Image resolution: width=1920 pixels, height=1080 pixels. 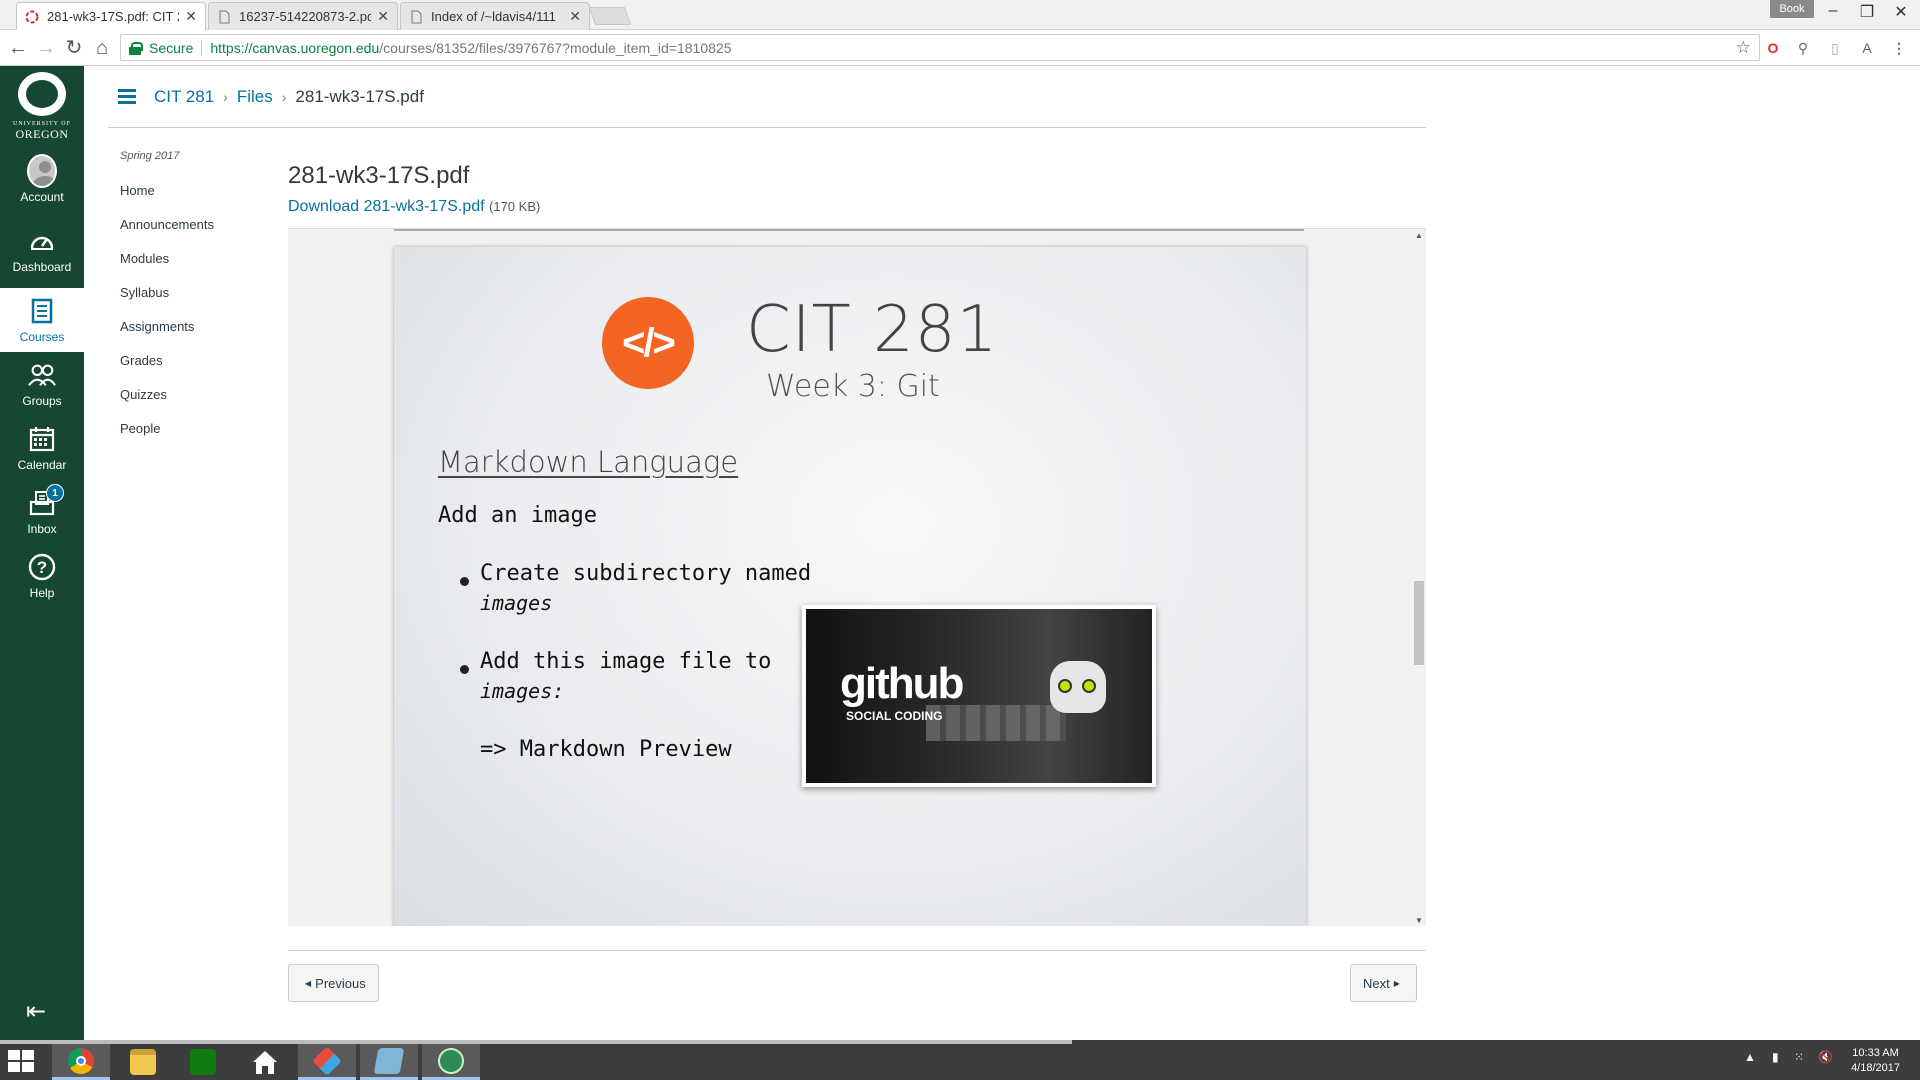 What do you see at coordinates (1376, 983) in the screenshot?
I see `next-label: Next` at bounding box center [1376, 983].